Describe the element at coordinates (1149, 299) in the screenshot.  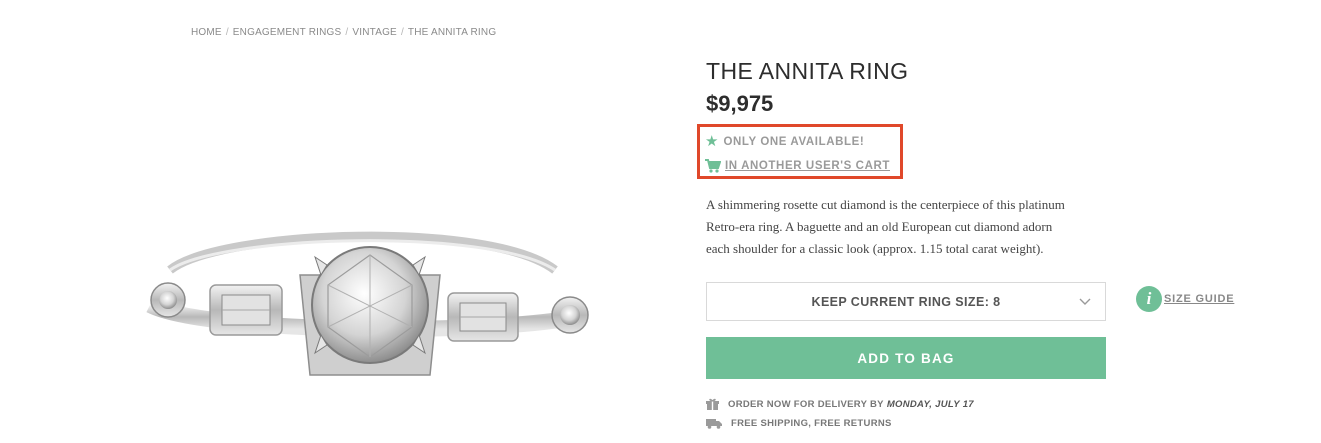
I see `info-icon: i` at that location.